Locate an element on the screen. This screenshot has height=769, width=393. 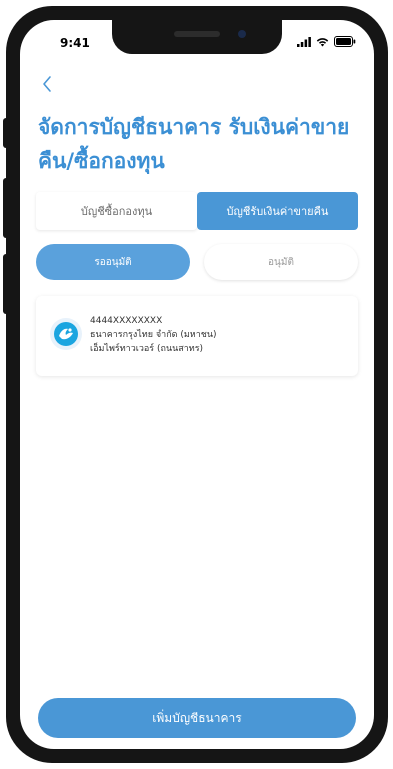
tab-approved: อนุมัติ is located at coordinates (281, 262).